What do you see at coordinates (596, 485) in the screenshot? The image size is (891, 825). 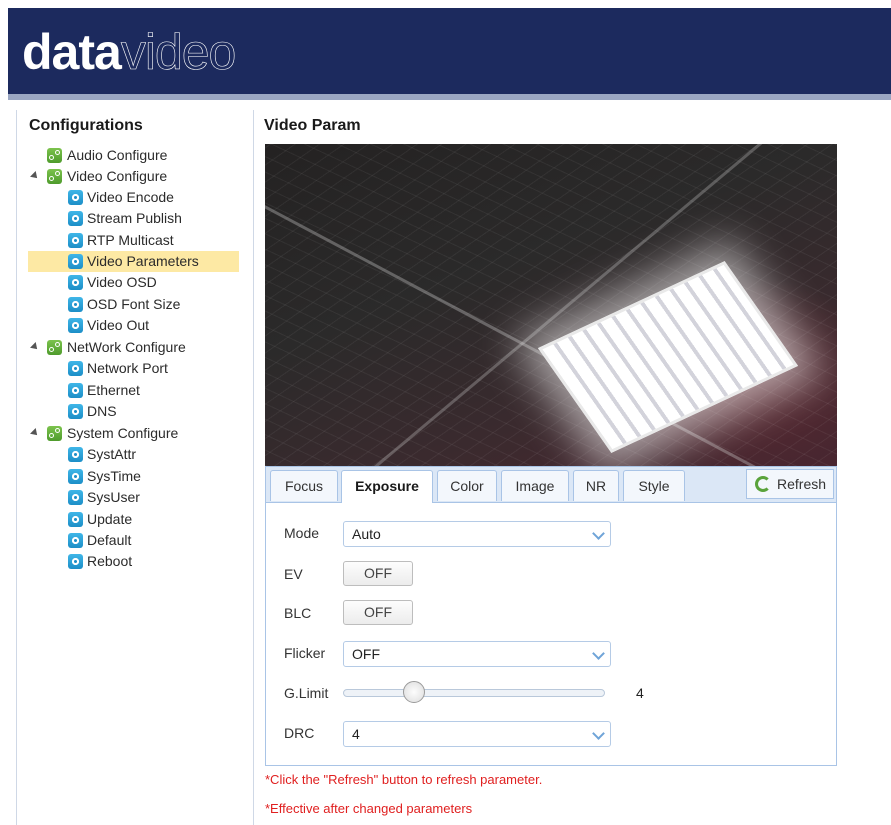 I see `tab-nr: NR` at bounding box center [596, 485].